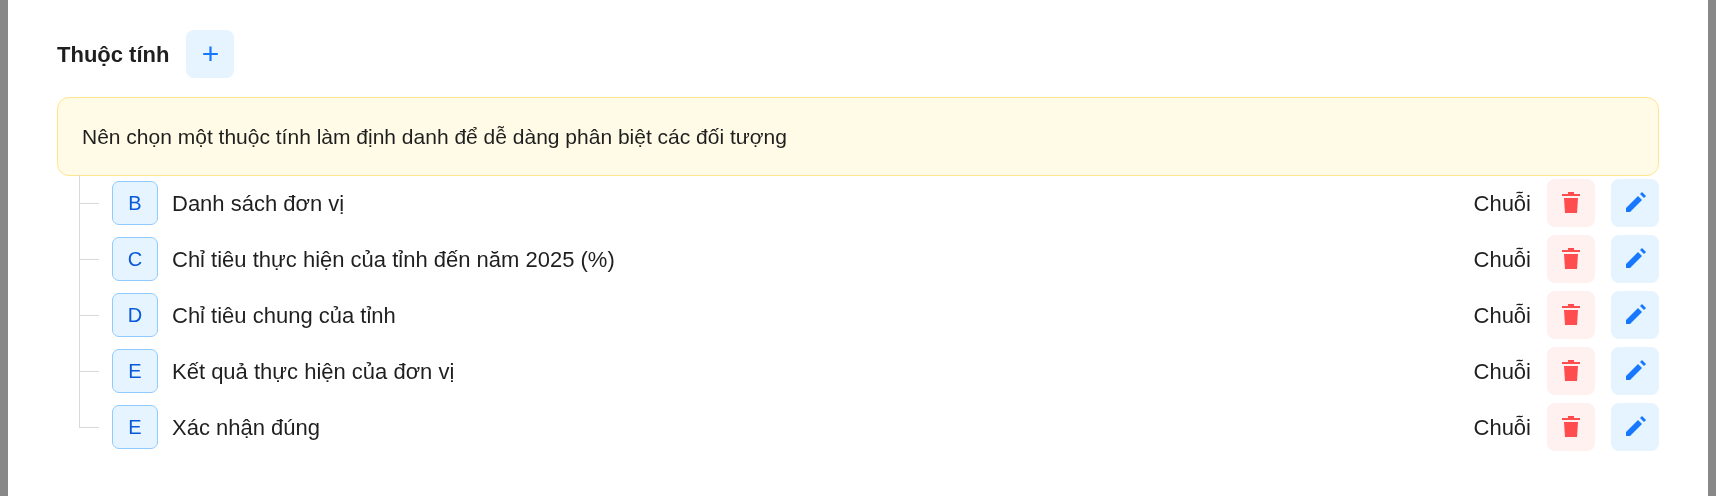 The image size is (1716, 496). What do you see at coordinates (135, 203) in the screenshot?
I see `letter-badge: B` at bounding box center [135, 203].